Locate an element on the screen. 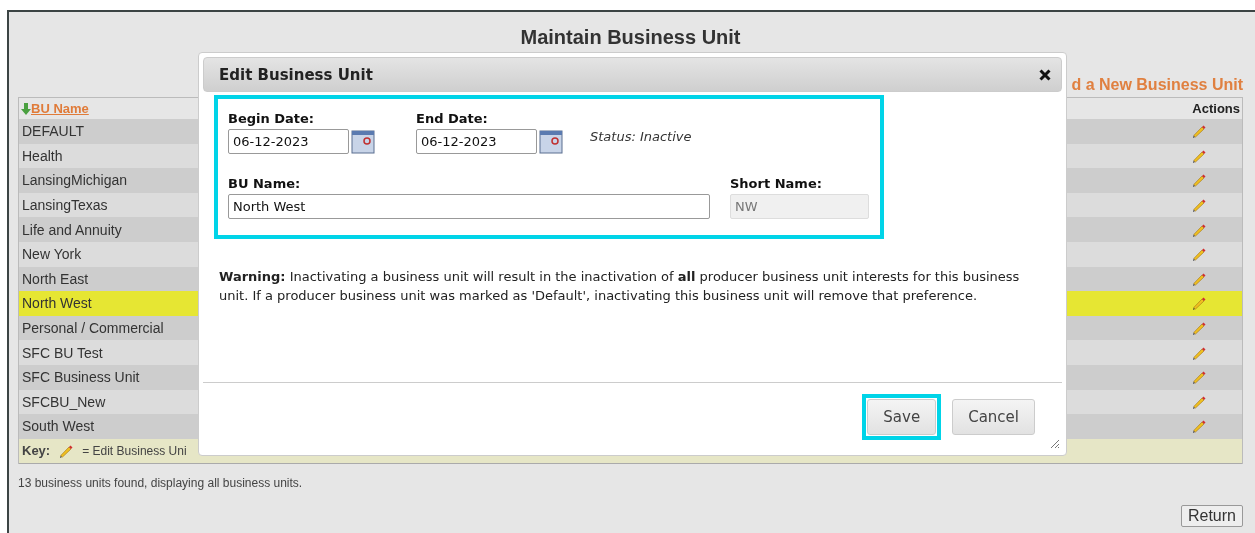 This screenshot has width=1255, height=533. end-date-field: 06-12-2023 is located at coordinates (476, 141).